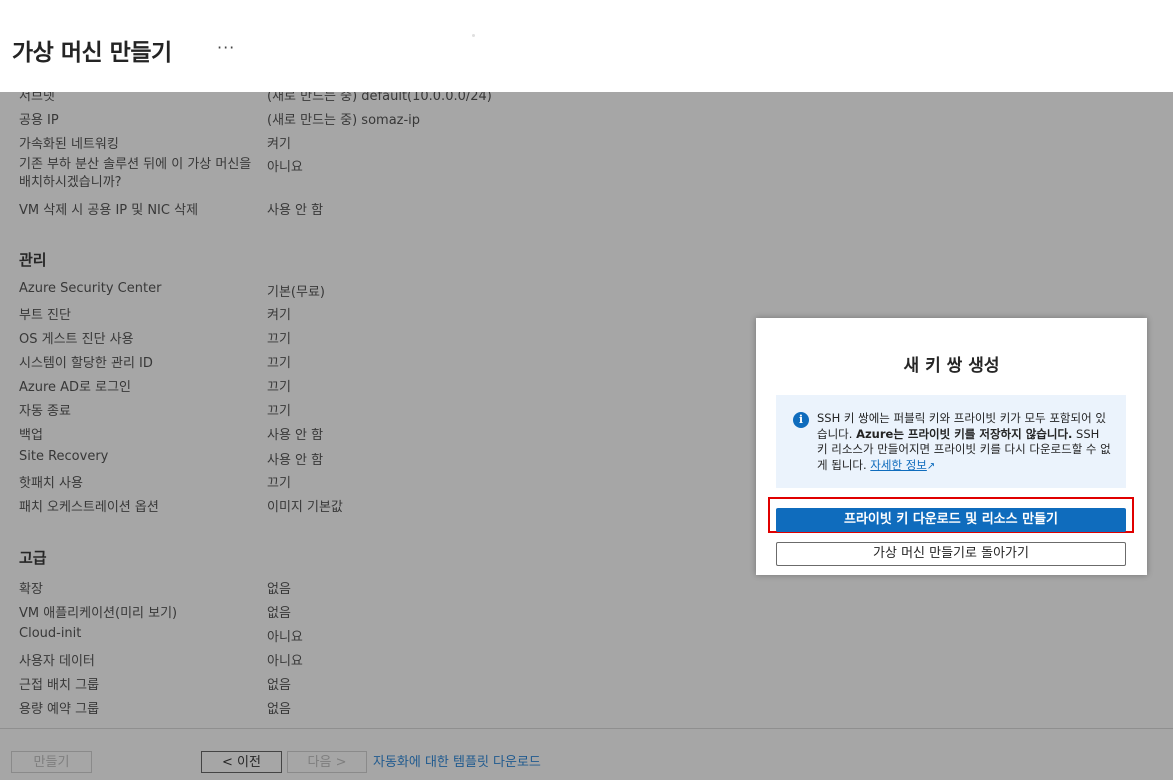 Image resolution: width=1173 pixels, height=780 pixels. Describe the element at coordinates (33, 558) in the screenshot. I see `section-title-advanced: 고급` at that location.